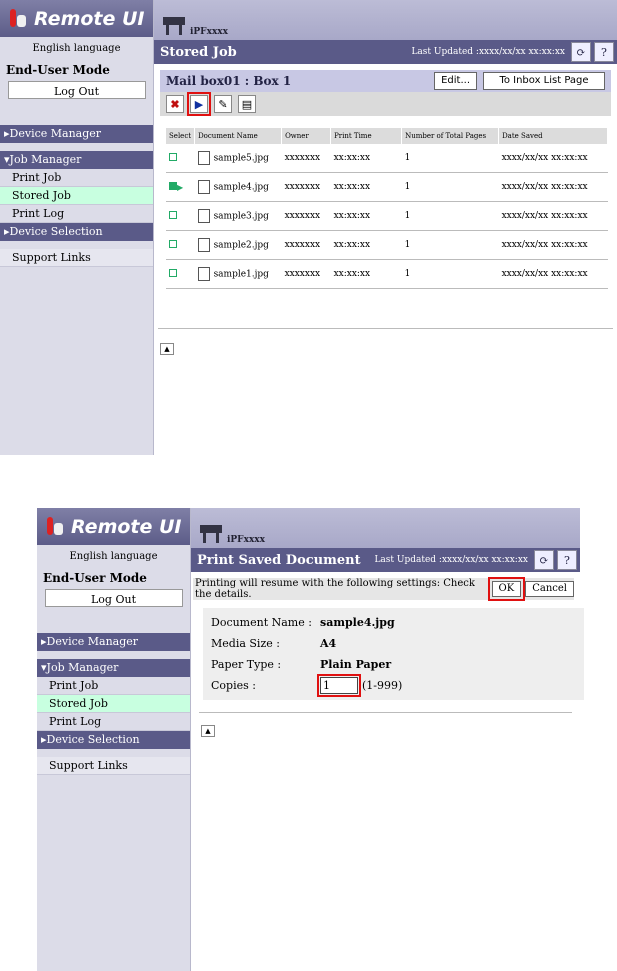 This screenshot has width=617, height=971. Describe the element at coordinates (393, 664) in the screenshot. I see `paper-type-row: Paper Type : Plain Paper` at that location.